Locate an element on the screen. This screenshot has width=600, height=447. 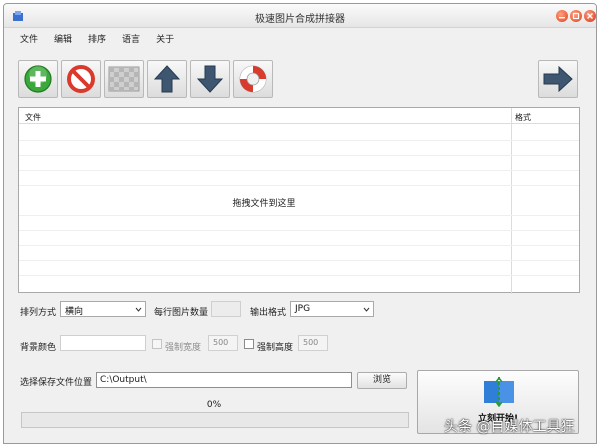
browse-button: 浏览 is located at coordinates (382, 380).